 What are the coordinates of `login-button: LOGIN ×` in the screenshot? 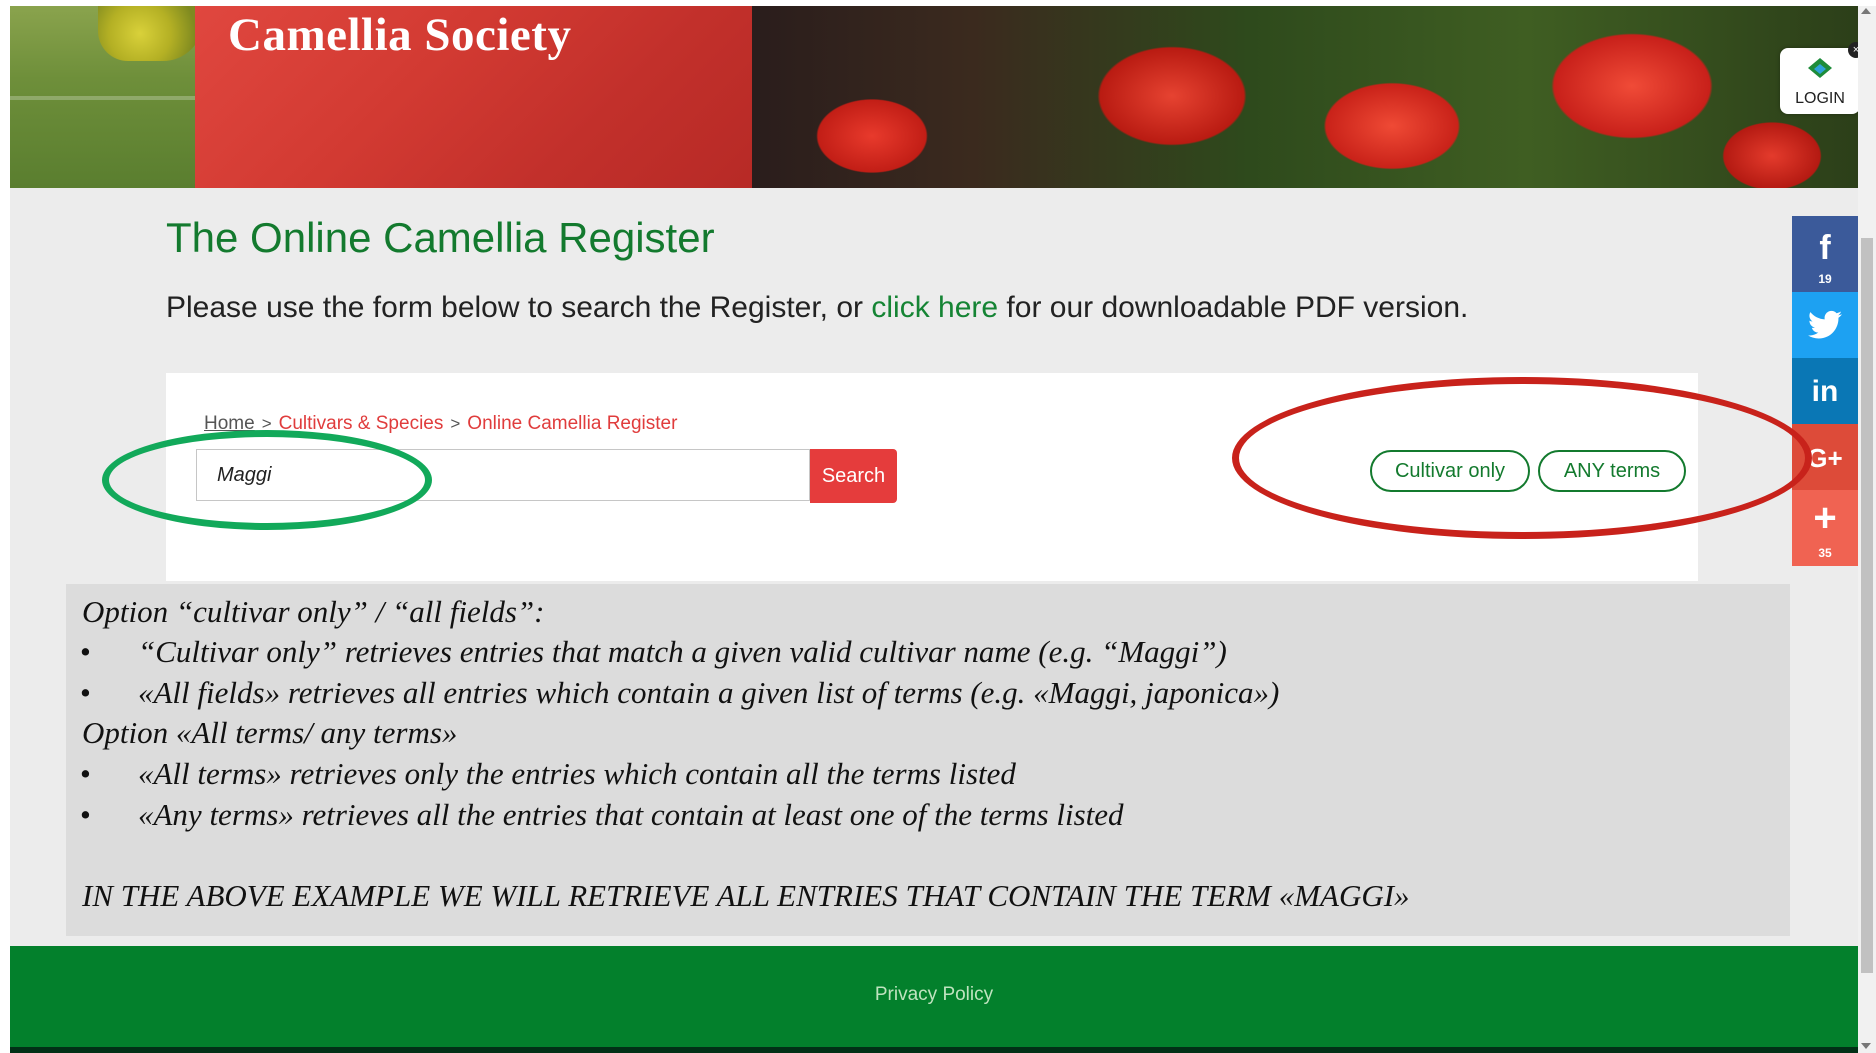 It's located at (1819, 78).